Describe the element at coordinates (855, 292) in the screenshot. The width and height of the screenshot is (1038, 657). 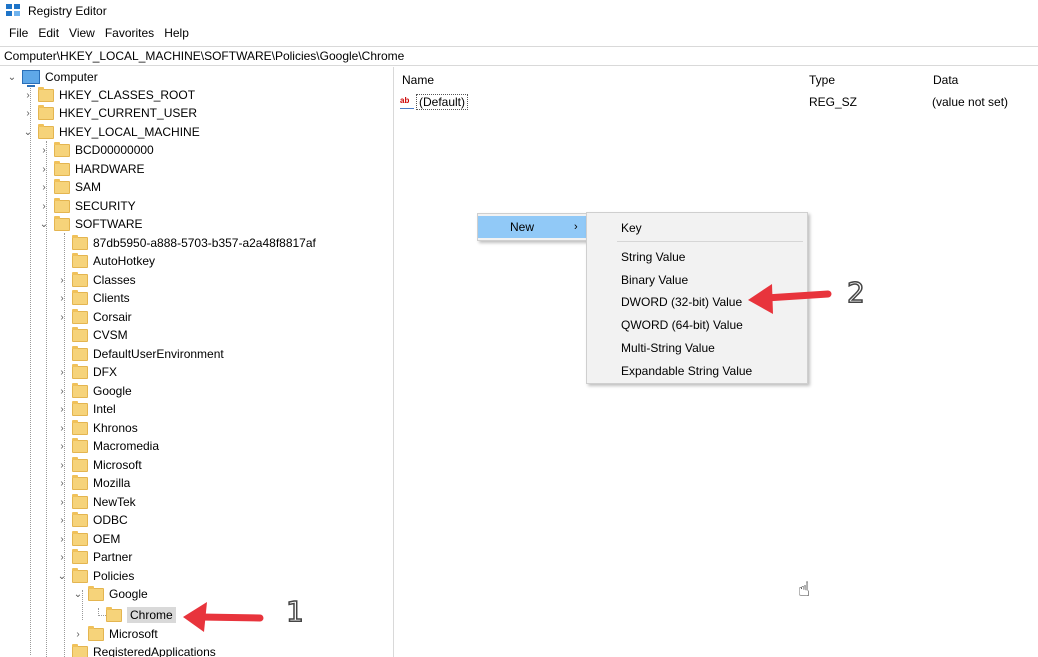
I see `annotation-step-2: 2` at that location.